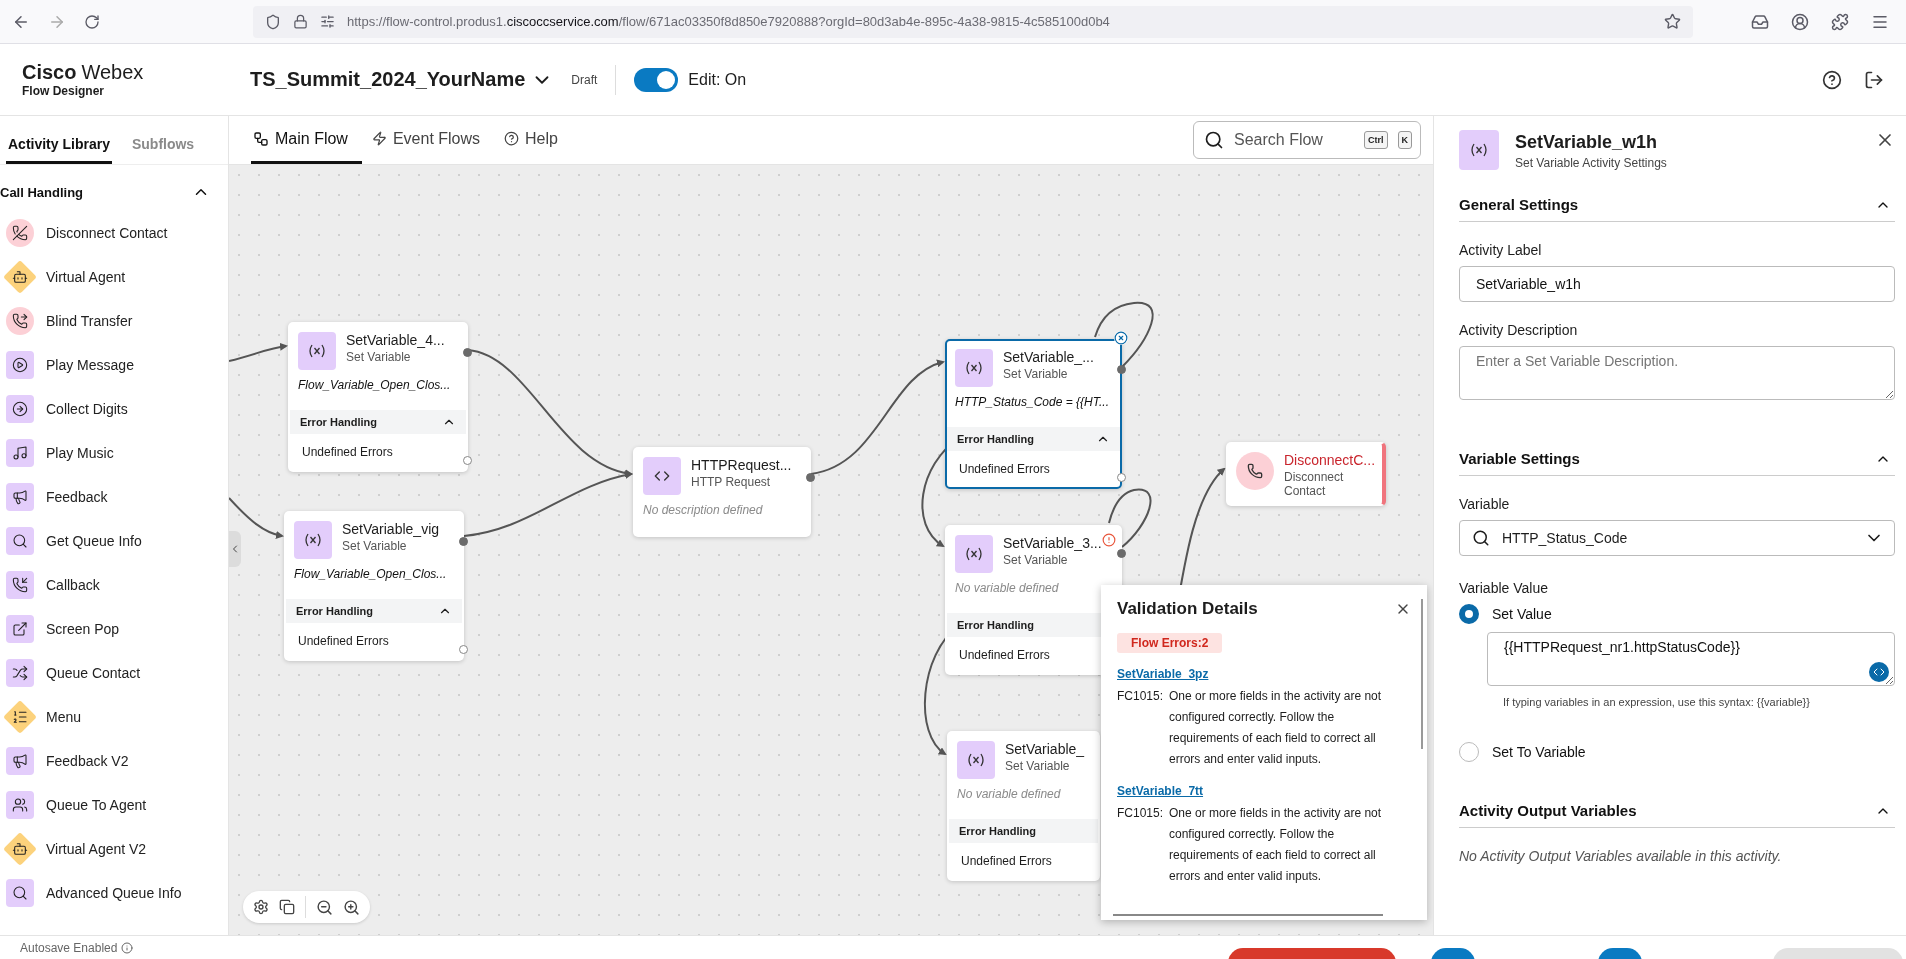  I want to click on search-icon, so click(20, 541).